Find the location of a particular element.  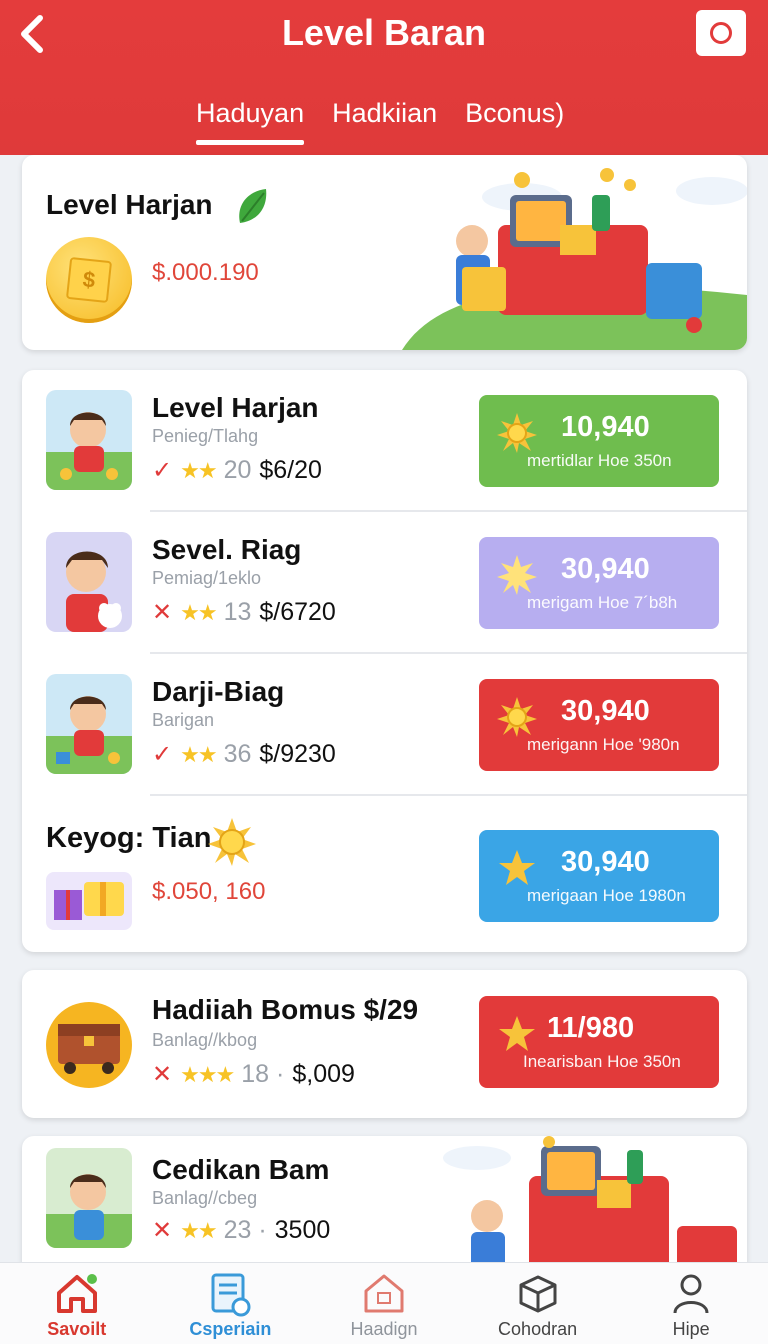

keyog-title: Keyog: Tian is located at coordinates (129, 838).